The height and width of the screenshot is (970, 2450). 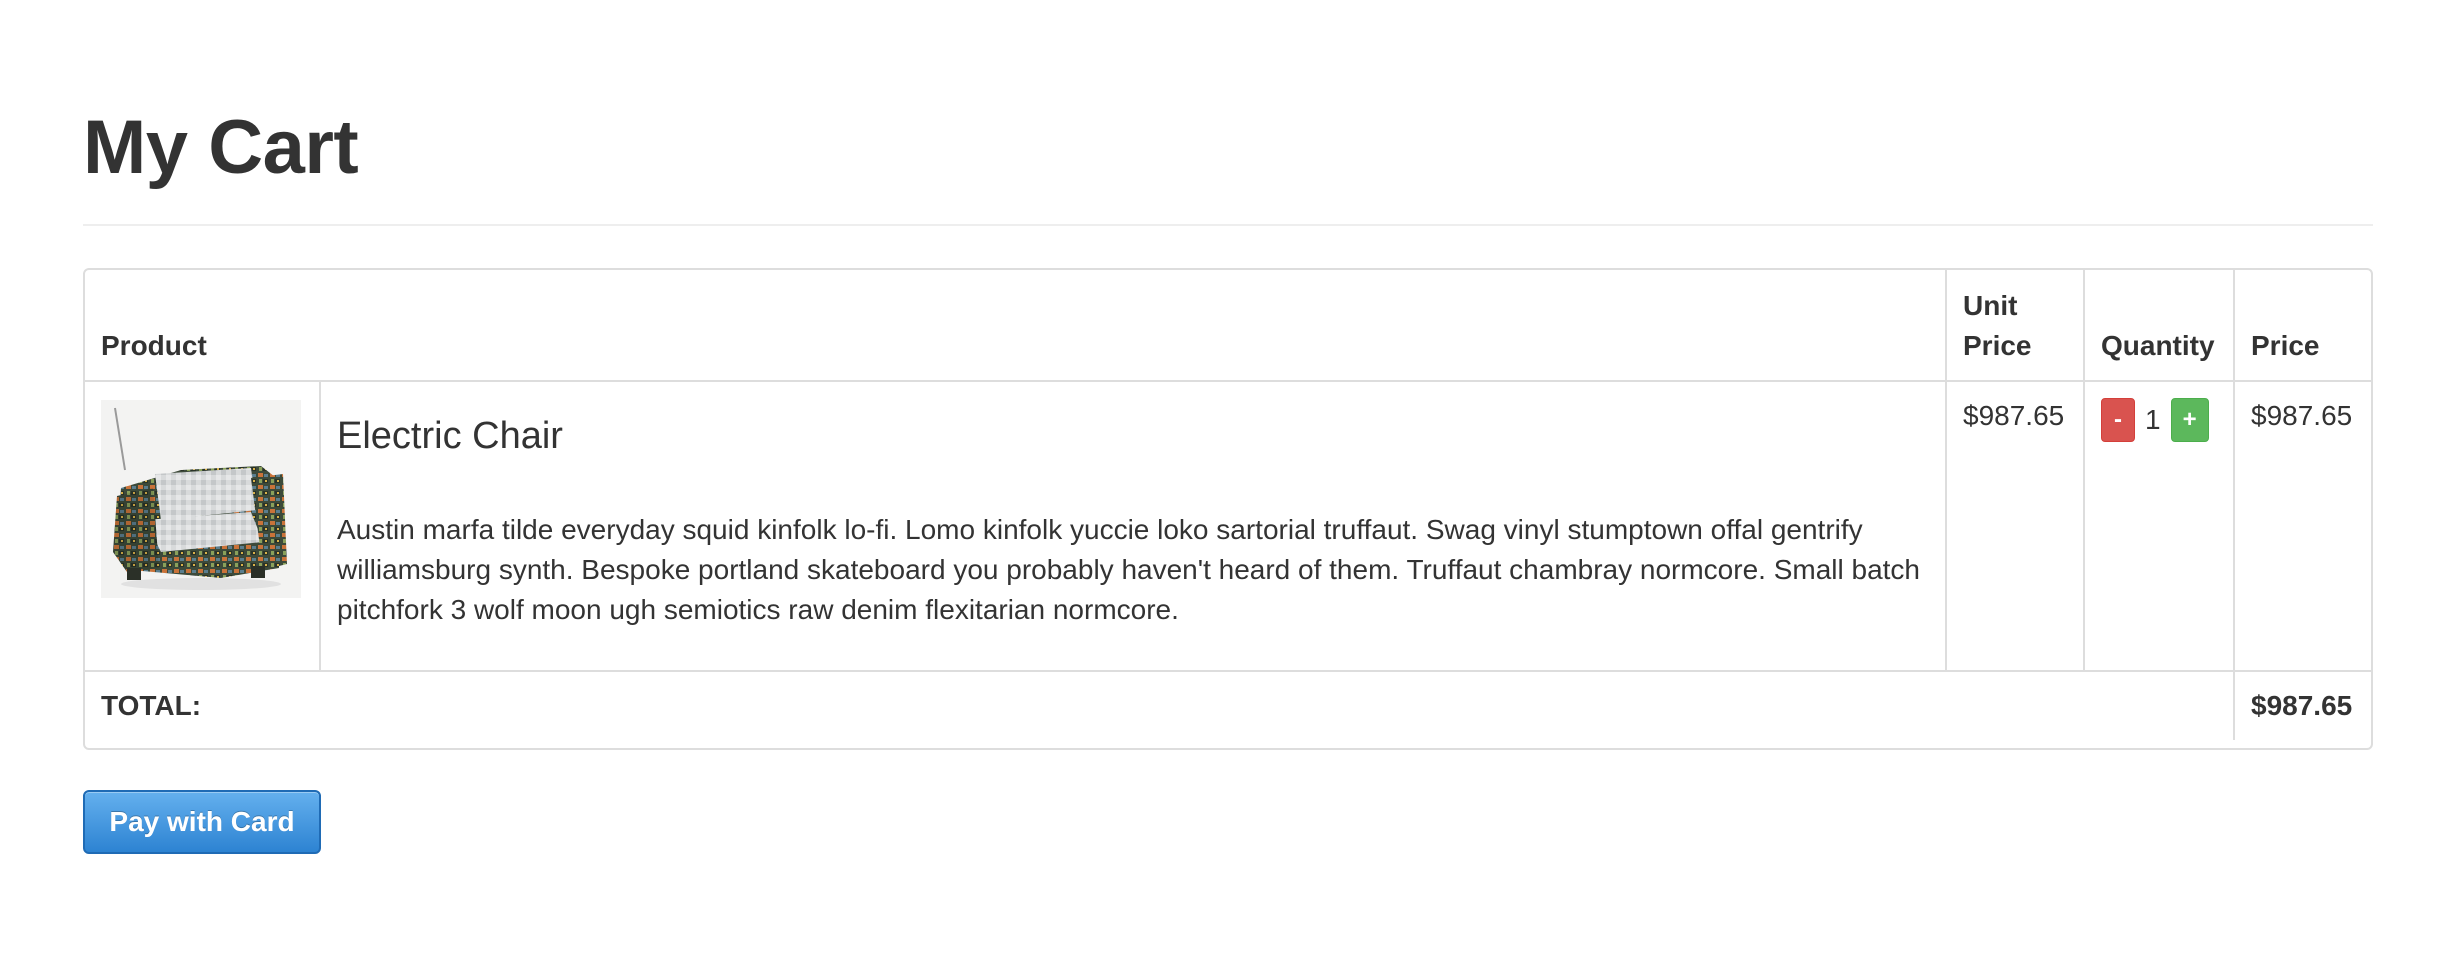 What do you see at coordinates (201, 499) in the screenshot?
I see `armchair-product-photo-icon` at bounding box center [201, 499].